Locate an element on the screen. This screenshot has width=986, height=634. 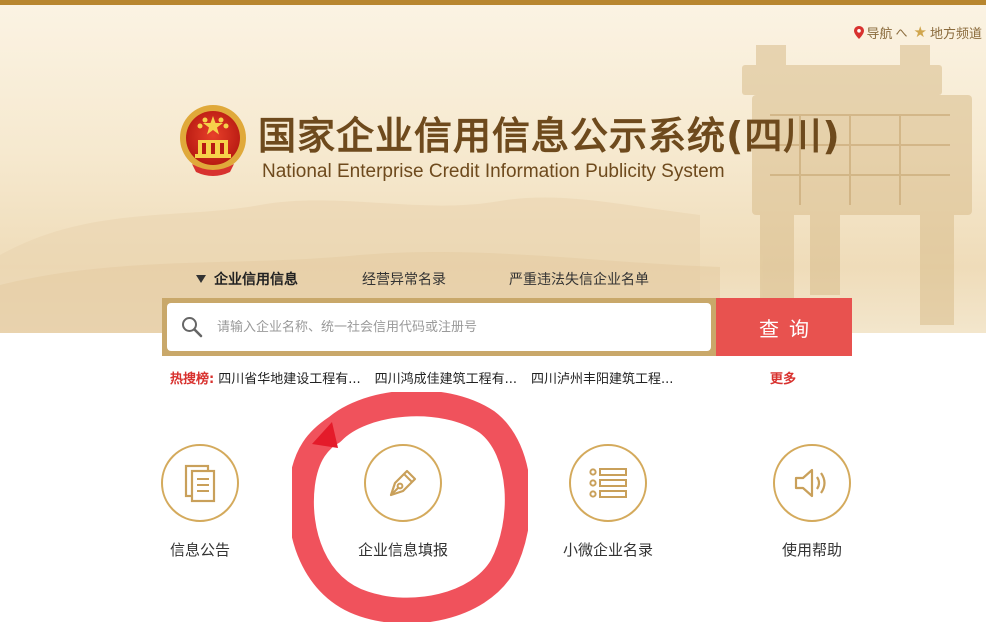
feature-label: 信息公告 is located at coordinates (199, 550).